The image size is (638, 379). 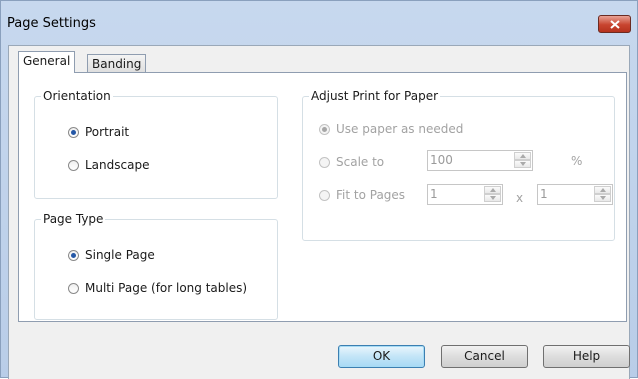 I want to click on fit-width-value: 1, so click(x=434, y=194).